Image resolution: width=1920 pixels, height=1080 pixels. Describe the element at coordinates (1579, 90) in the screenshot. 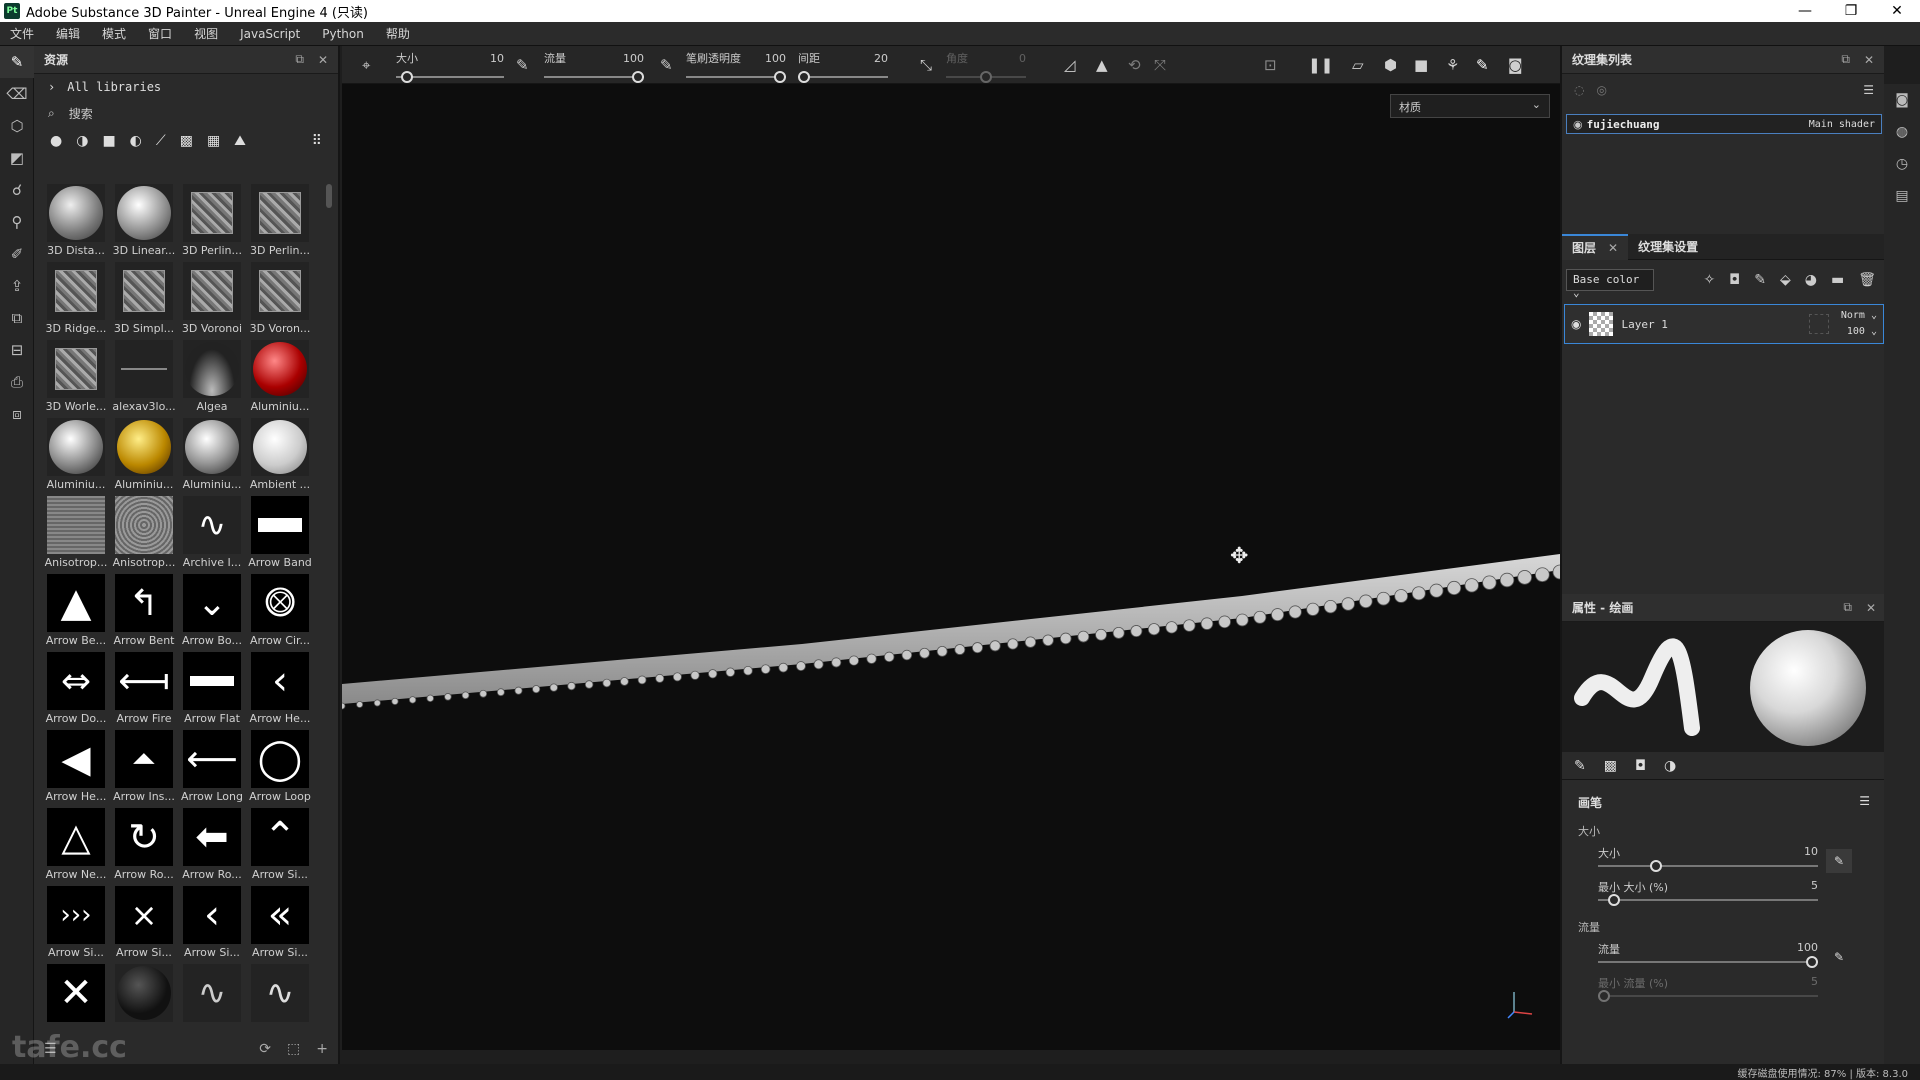

I see `visibility-off-icon: ◌` at that location.